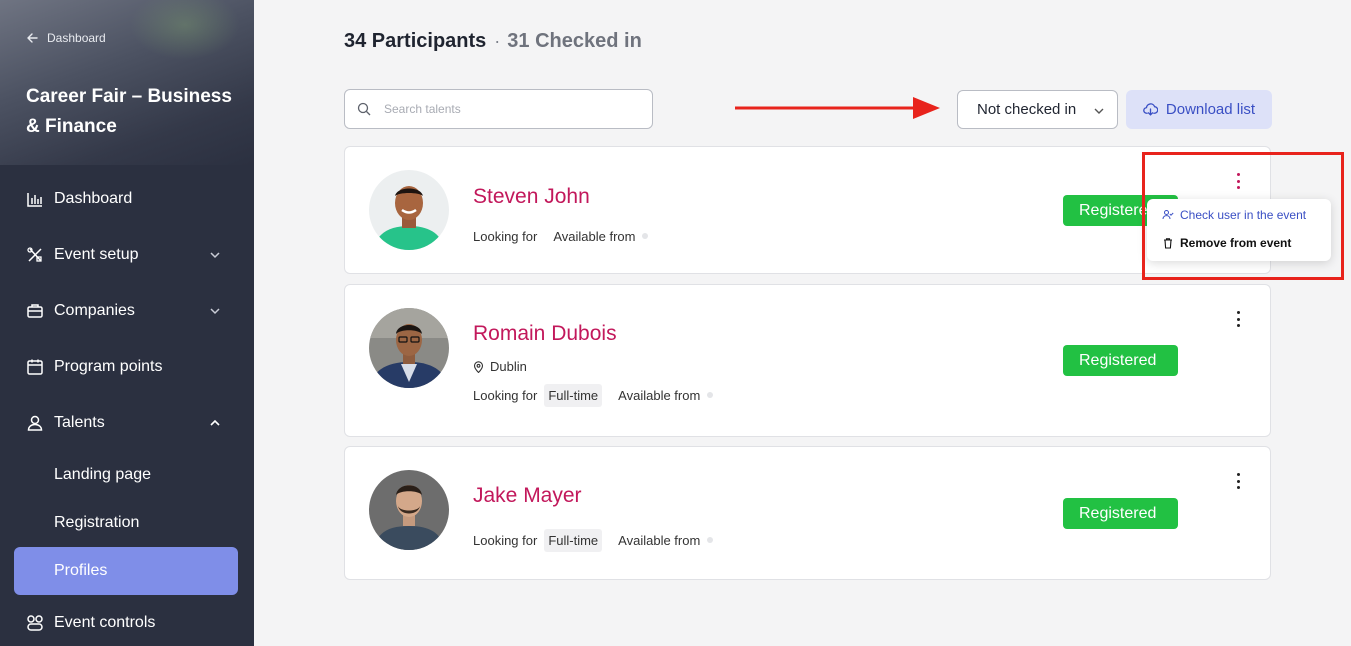 The height and width of the screenshot is (646, 1351). I want to click on tools-icon, so click(35, 255).